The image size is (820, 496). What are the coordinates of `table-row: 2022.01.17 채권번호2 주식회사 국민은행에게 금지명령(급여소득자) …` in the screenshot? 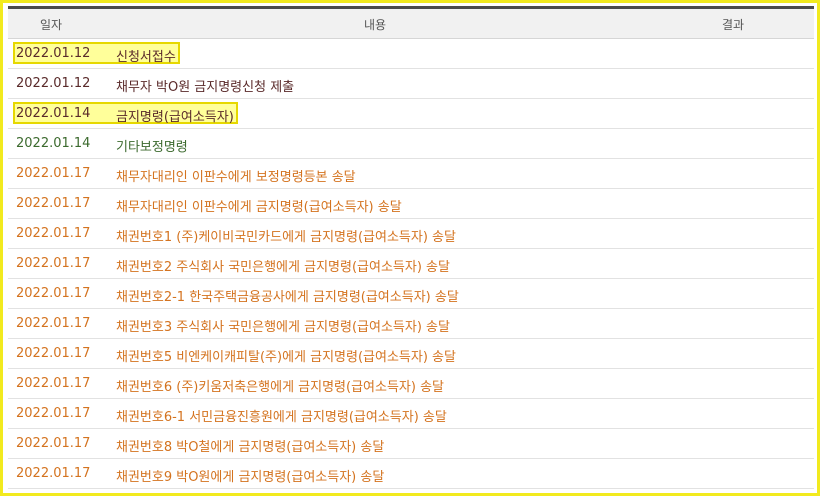 It's located at (411, 264).